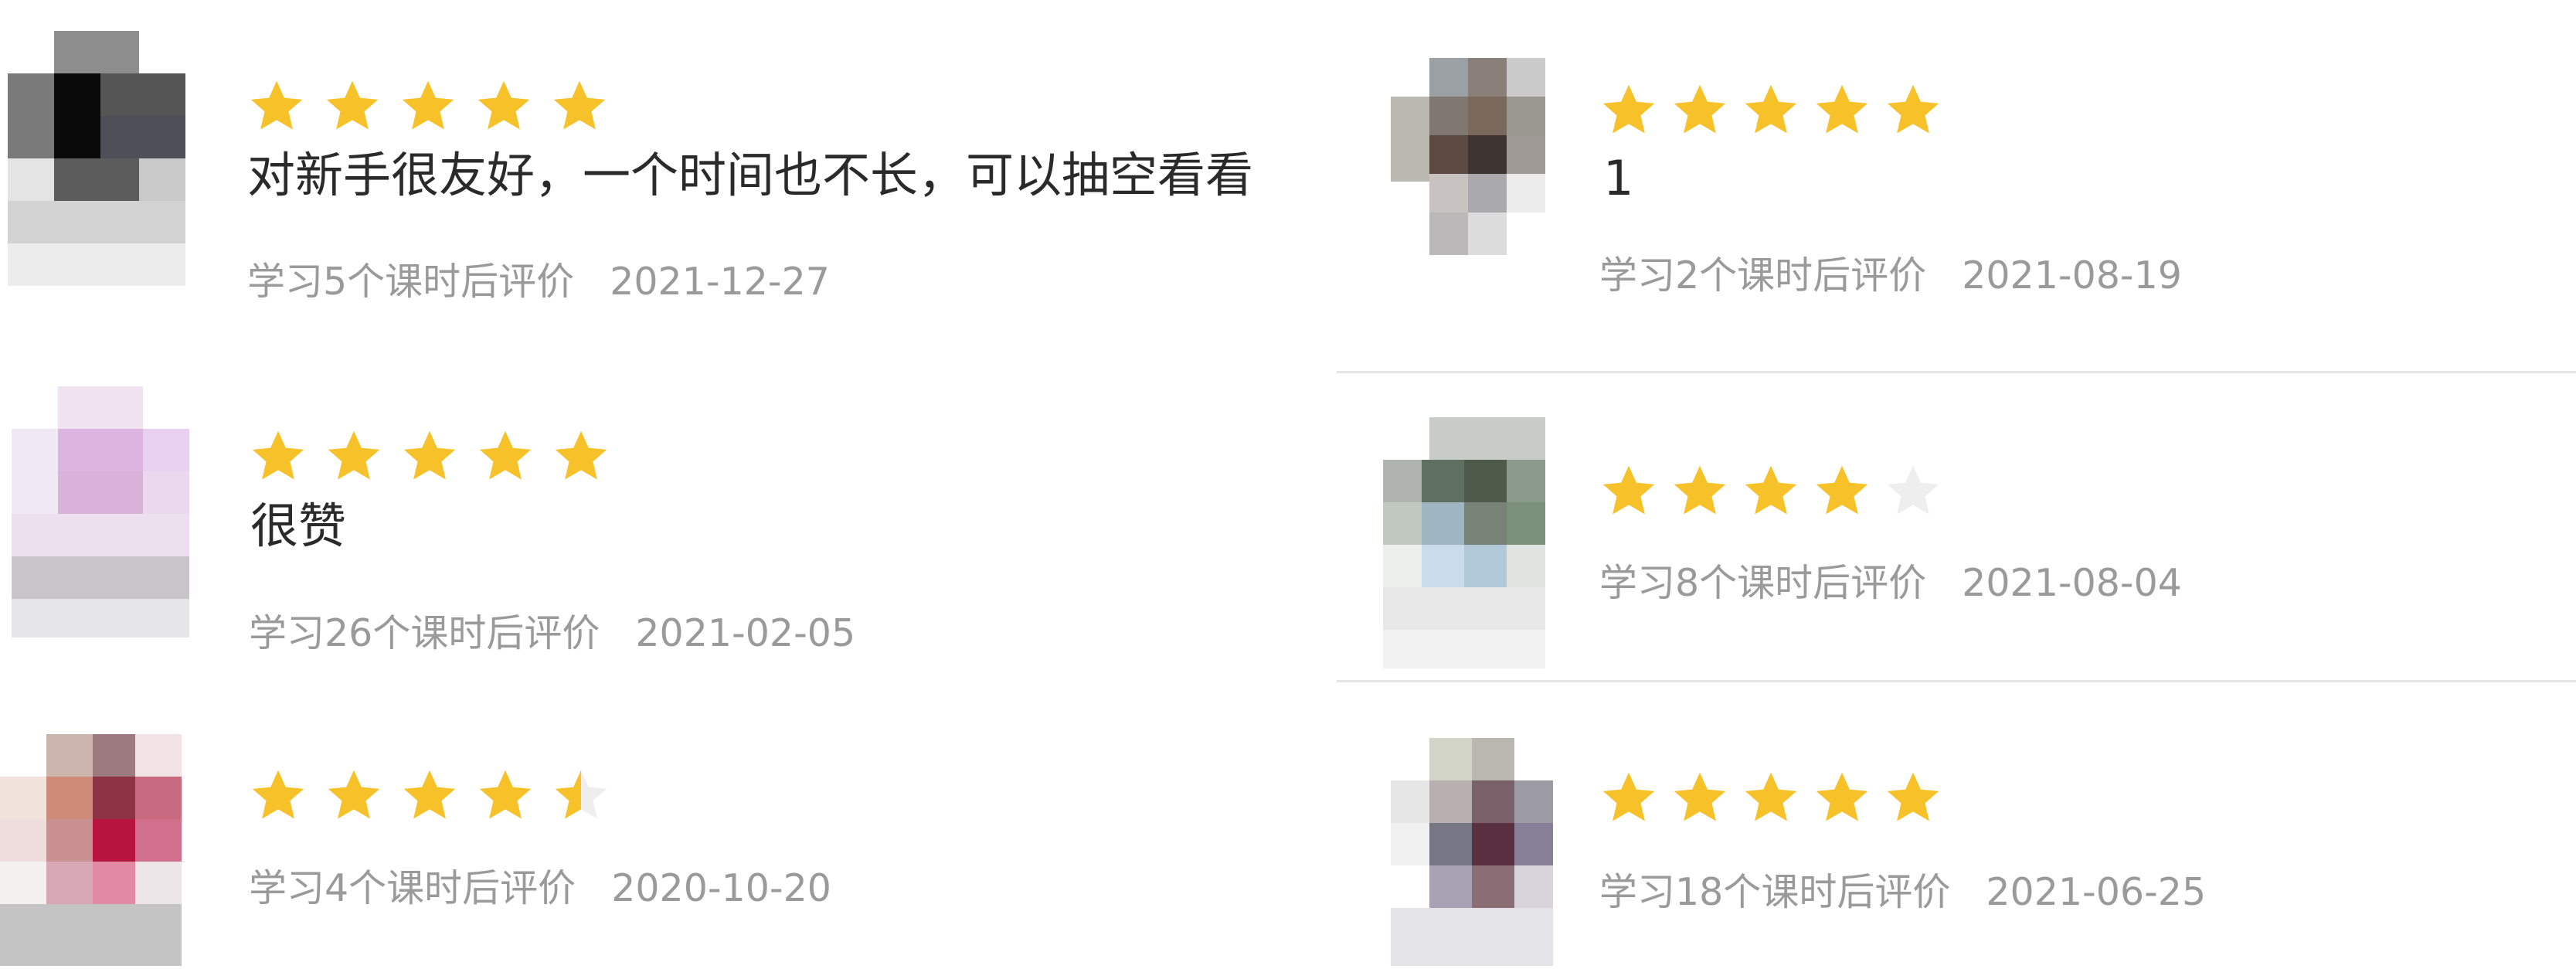 The image size is (2576, 969). Describe the element at coordinates (1775, 892) in the screenshot. I see `study-note: 学习18个课时后评价` at that location.